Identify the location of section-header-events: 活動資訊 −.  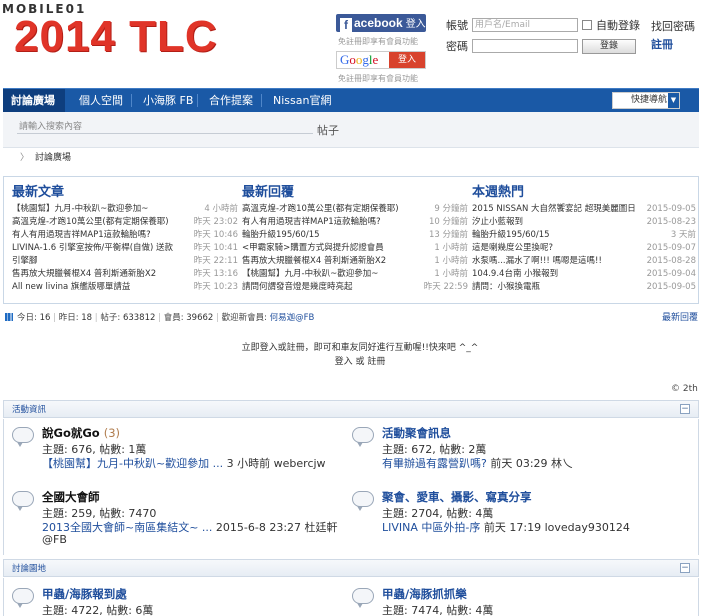
(351, 409).